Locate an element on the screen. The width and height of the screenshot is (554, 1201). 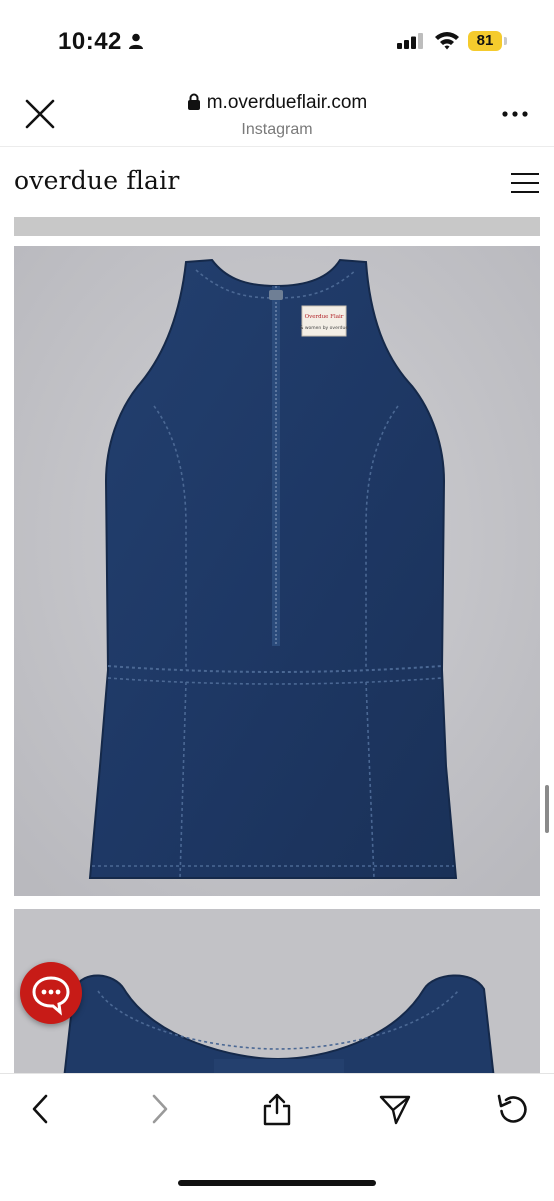
site-logo: overdue flair is located at coordinates (96, 180).